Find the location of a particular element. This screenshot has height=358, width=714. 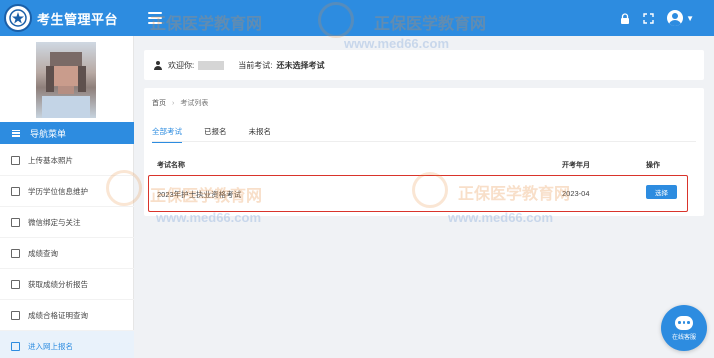

exam-year-month-cell: 2023-04 is located at coordinates (576, 193).